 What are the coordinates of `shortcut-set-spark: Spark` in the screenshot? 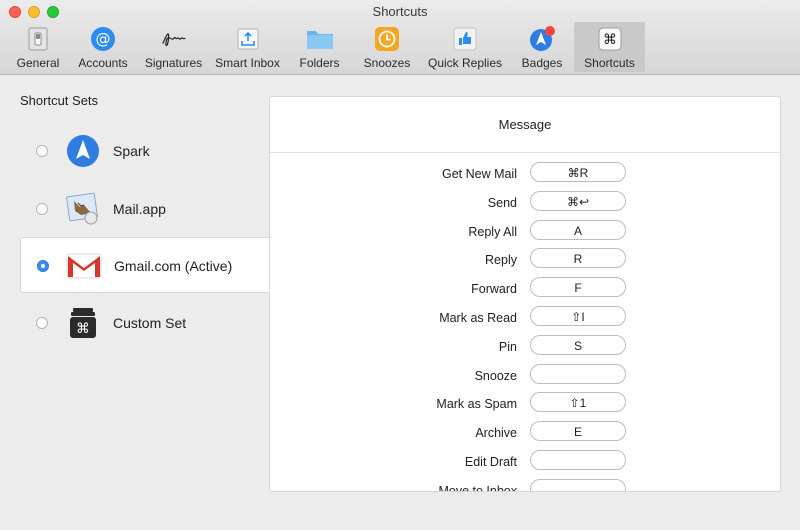 It's located at (145, 151).